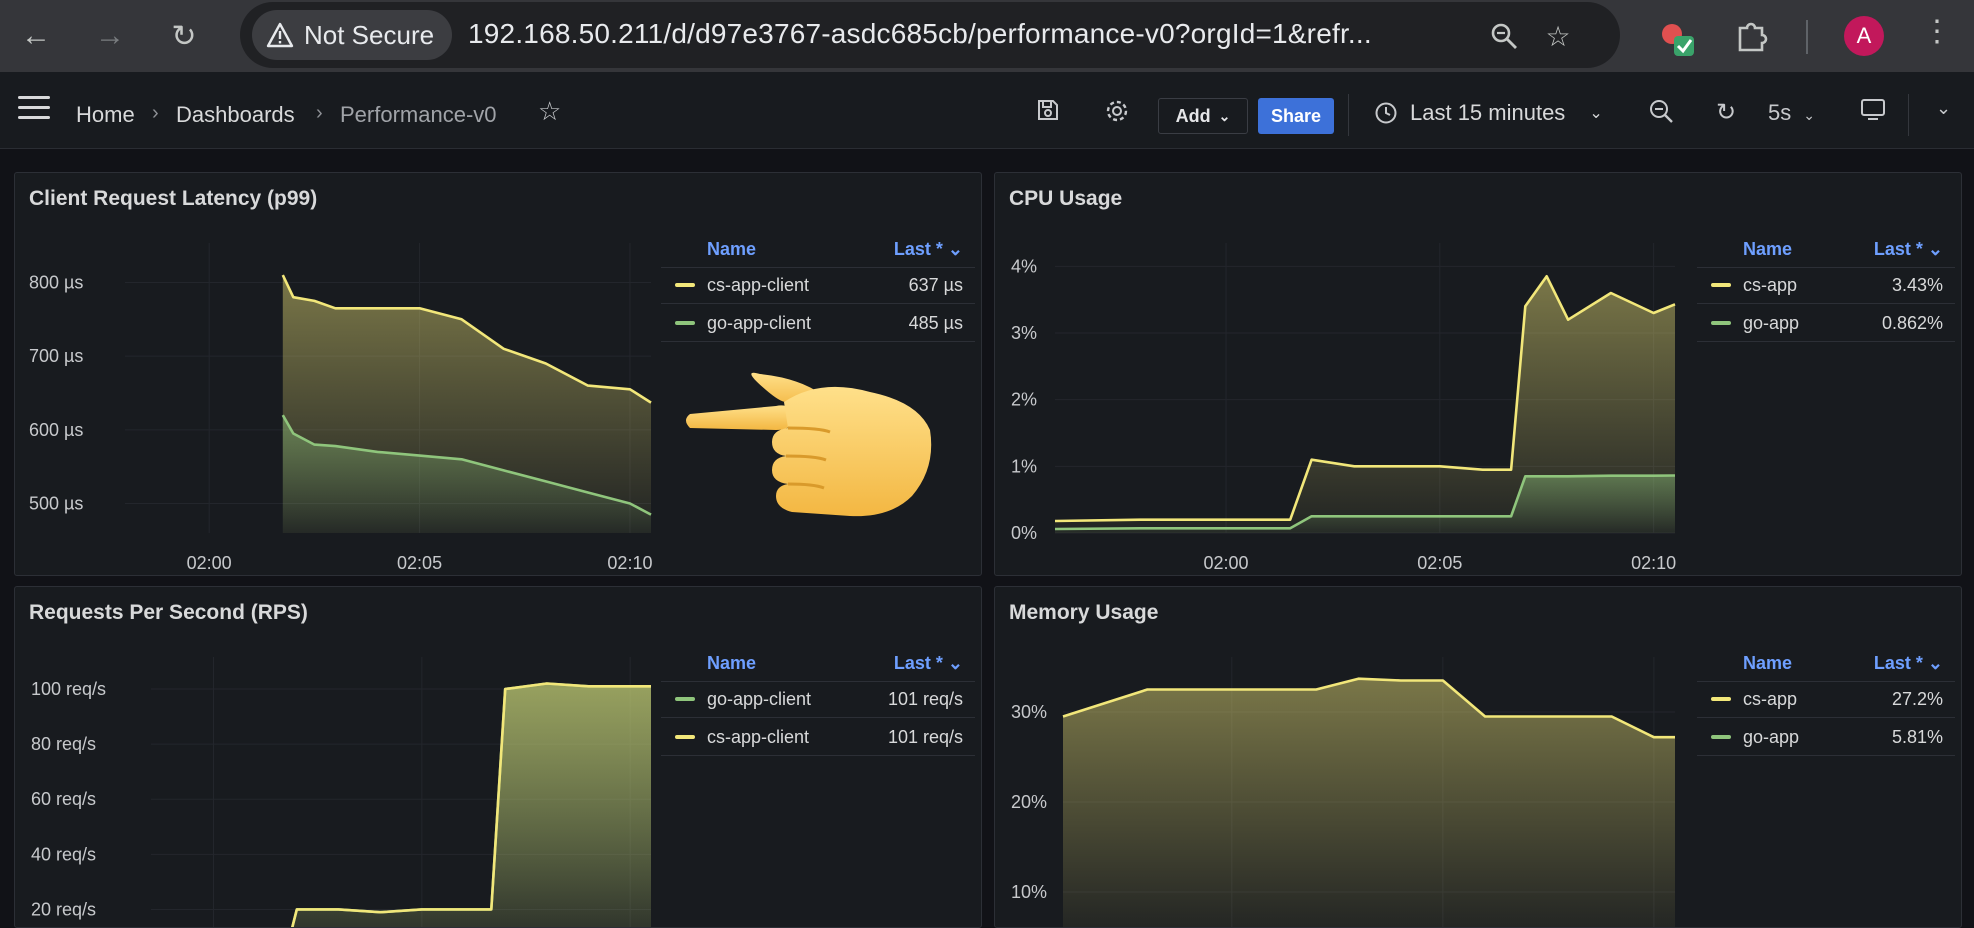 The image size is (1974, 928). What do you see at coordinates (1558, 36) in the screenshot?
I see `bookmark-star-icon: ☆` at bounding box center [1558, 36].